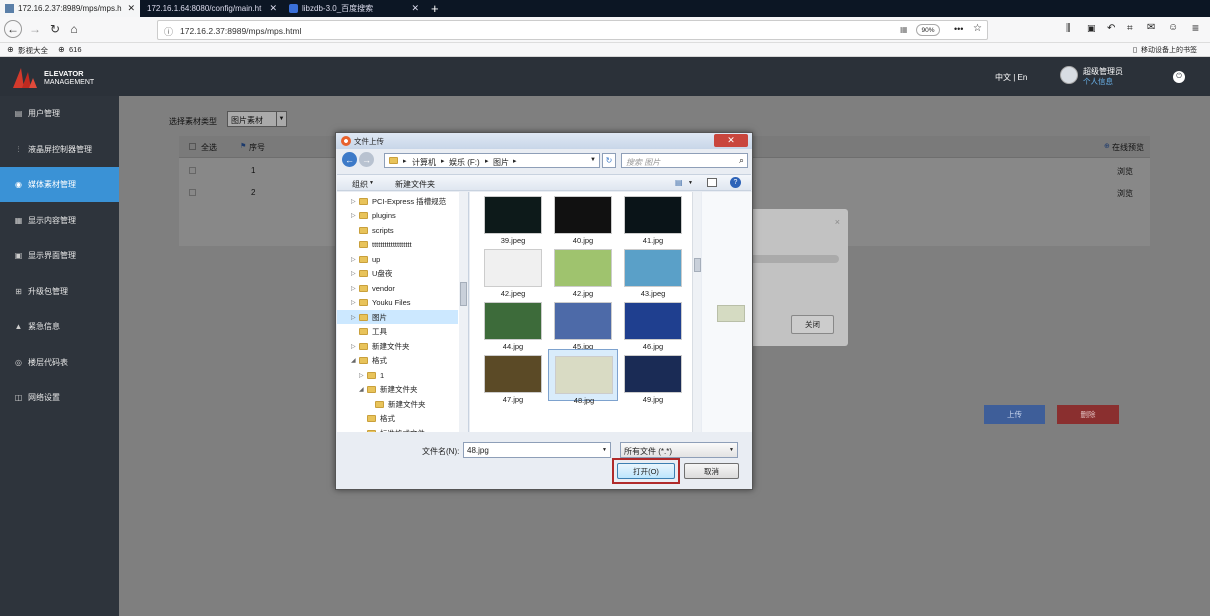 Image resolution: width=1210 pixels, height=616 pixels. Describe the element at coordinates (397, 419) in the screenshot. I see `tree-item: 格式` at that location.